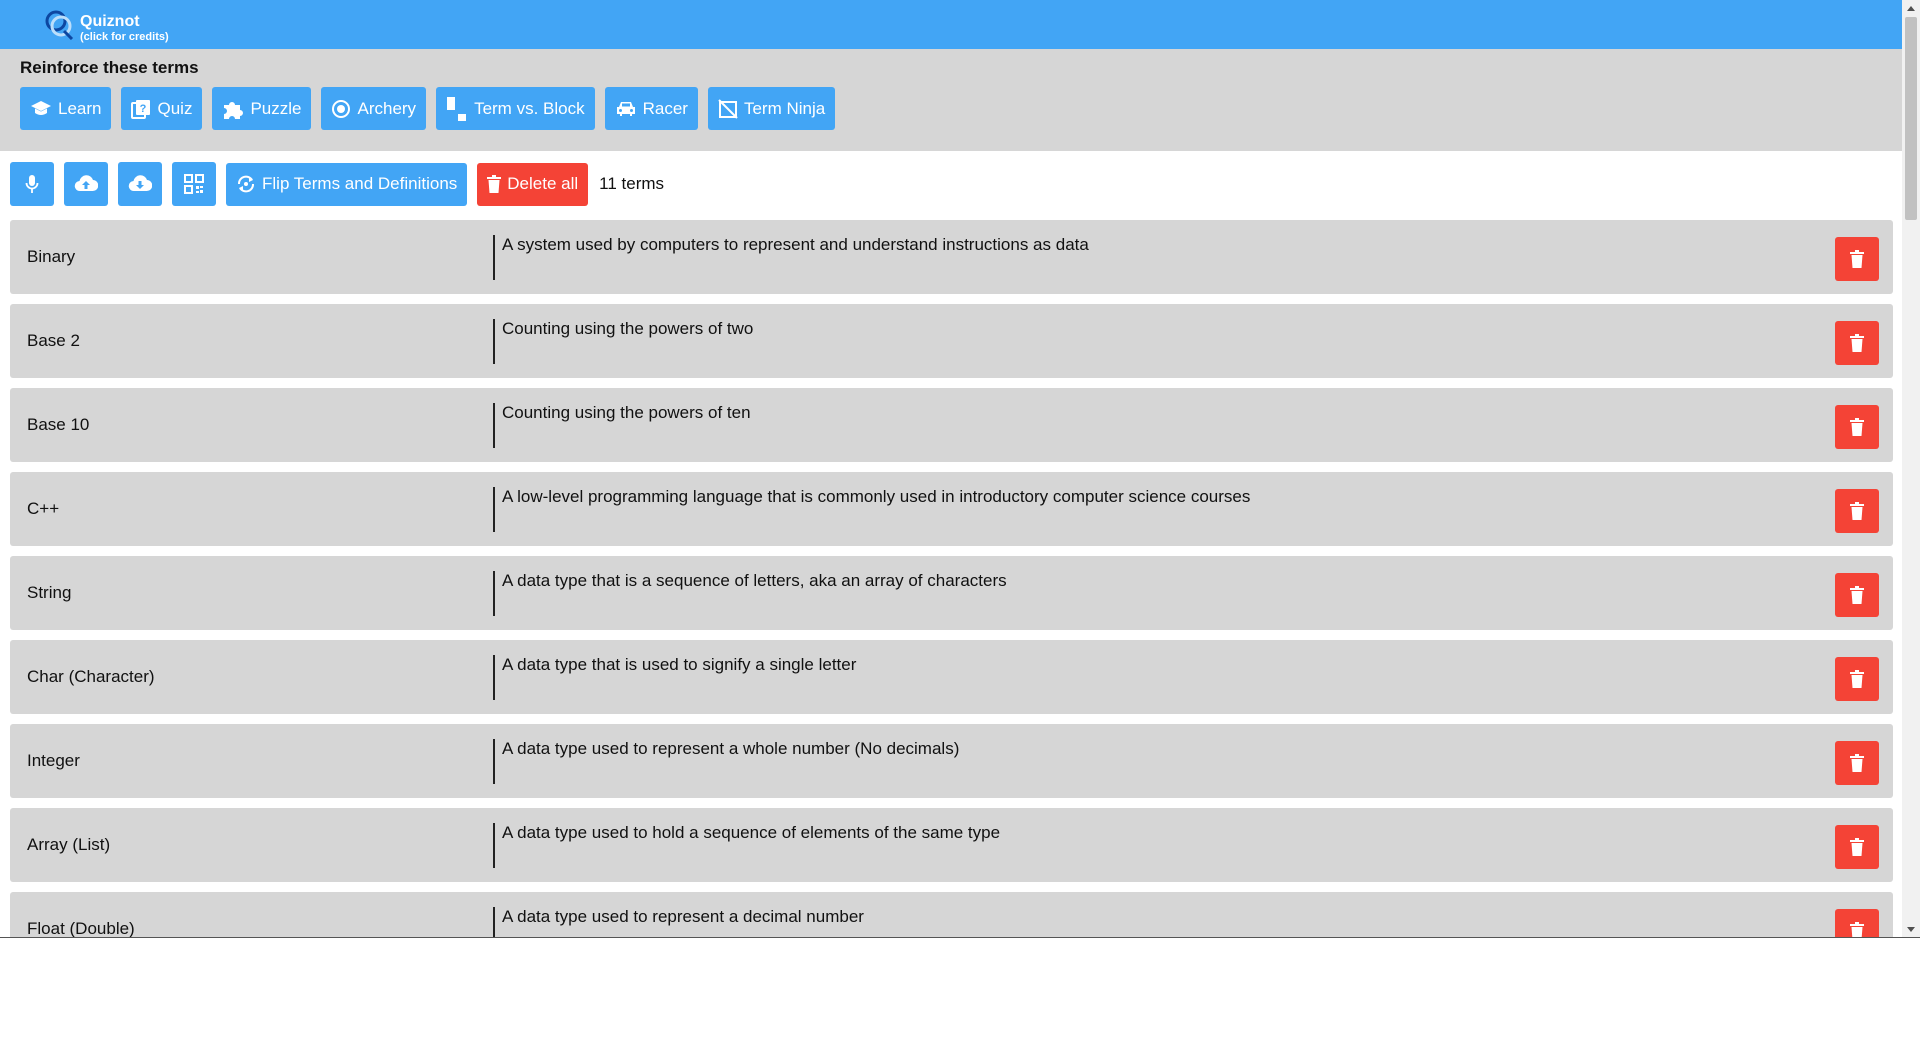  I want to click on scrollbar-thumb, so click(1911, 118).